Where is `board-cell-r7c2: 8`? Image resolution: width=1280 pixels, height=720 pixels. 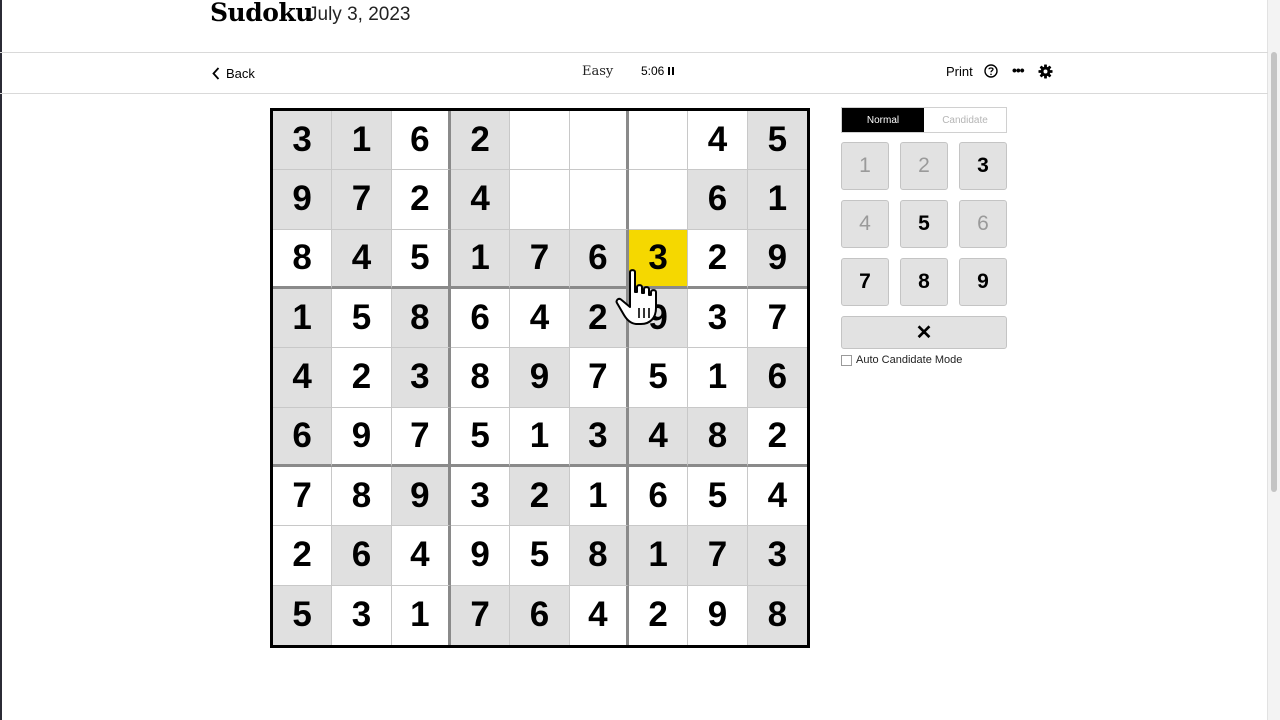
board-cell-r7c2: 8 is located at coordinates (362, 496).